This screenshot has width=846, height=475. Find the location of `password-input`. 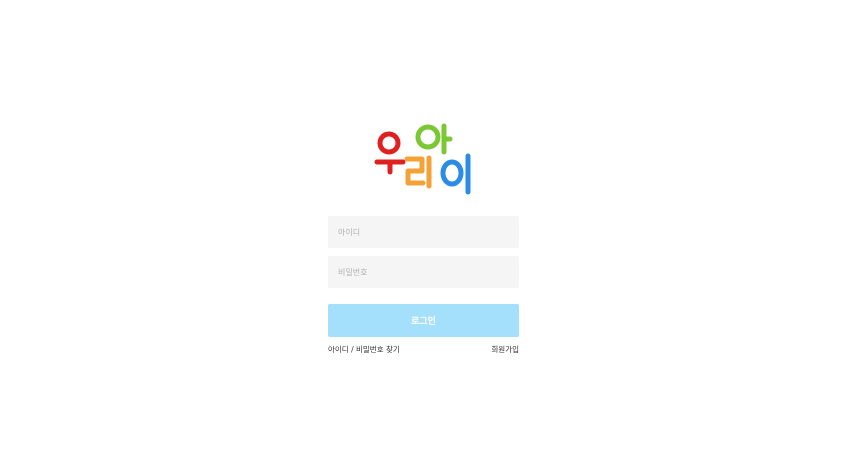

password-input is located at coordinates (423, 272).